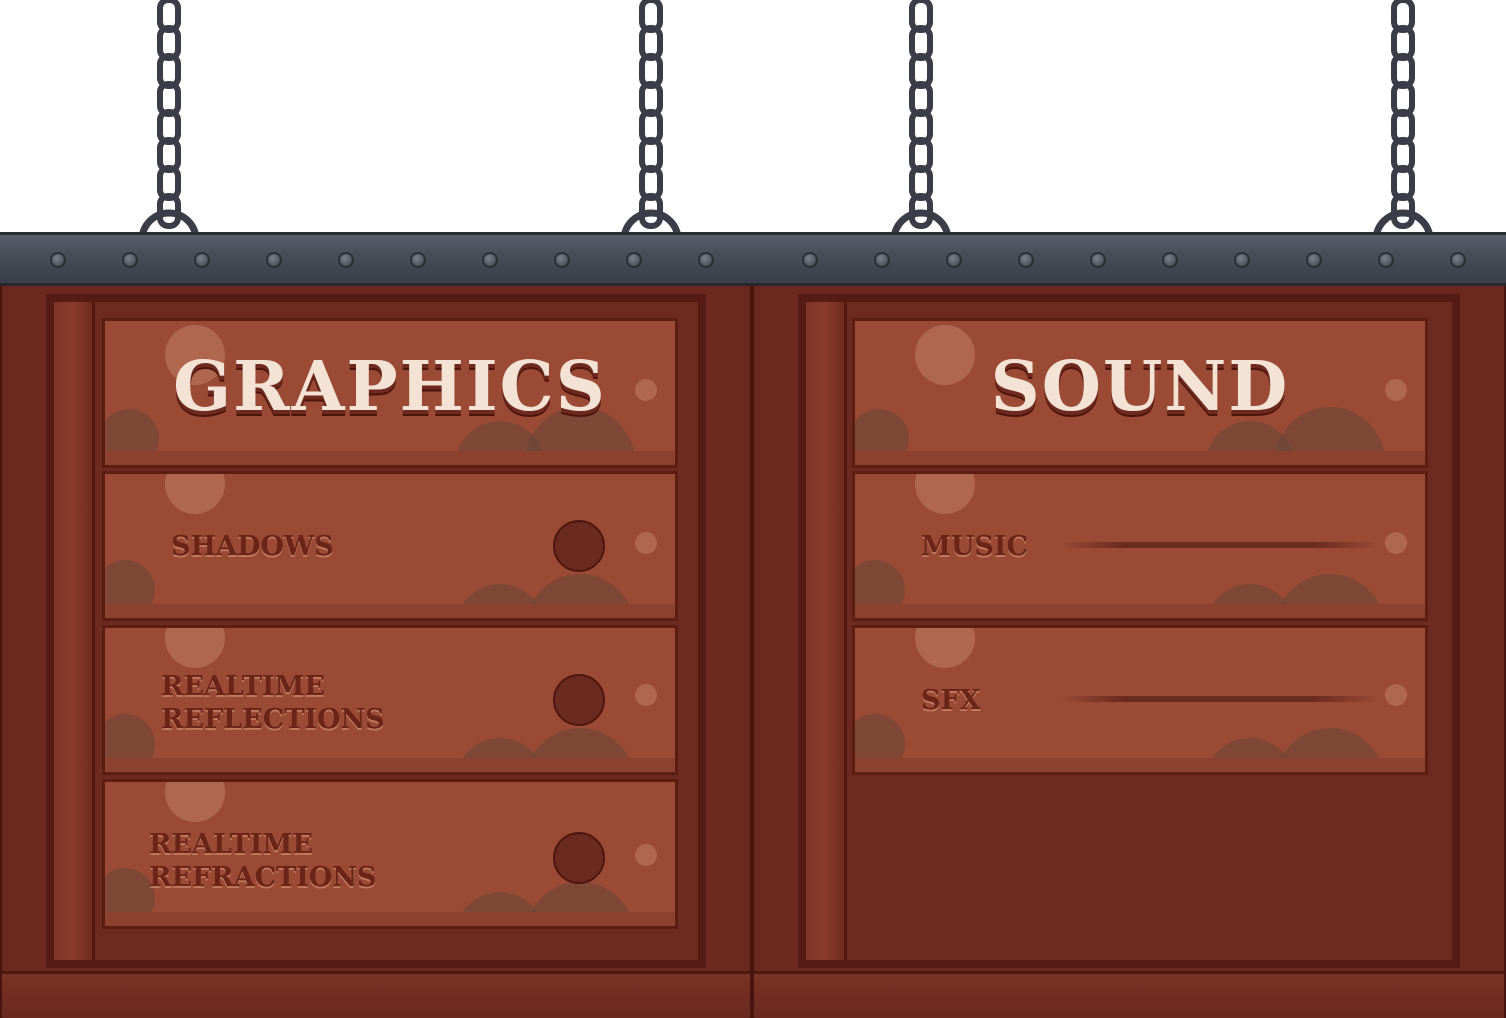  What do you see at coordinates (579, 858) in the screenshot?
I see `realtime-refractions-toggle` at bounding box center [579, 858].